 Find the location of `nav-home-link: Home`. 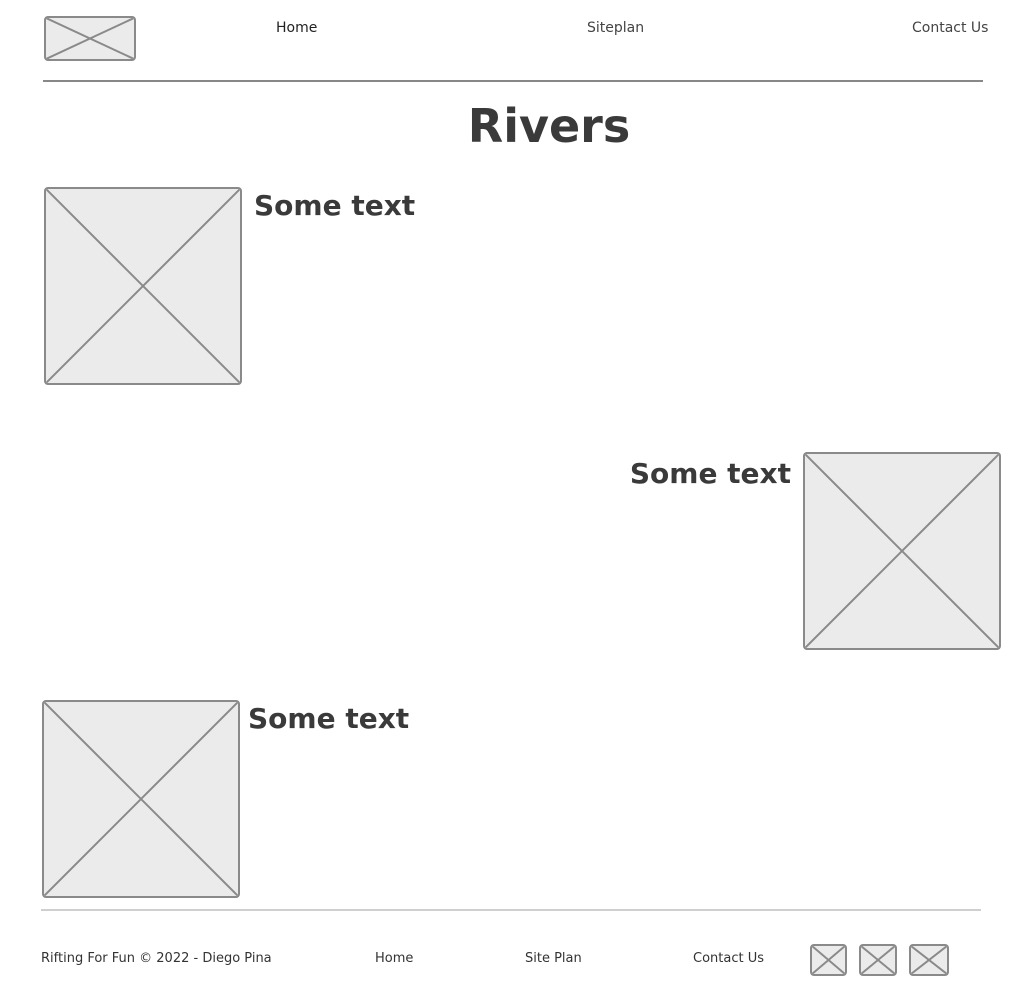

nav-home-link: Home is located at coordinates (296, 28).